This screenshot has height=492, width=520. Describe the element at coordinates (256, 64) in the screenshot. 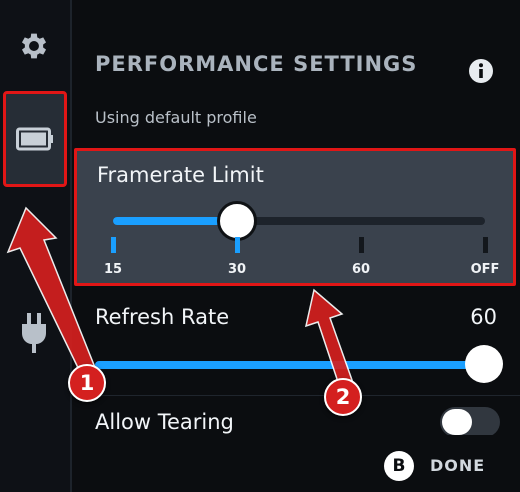

I see `page-title: PERFORMANCE SETTINGS` at that location.